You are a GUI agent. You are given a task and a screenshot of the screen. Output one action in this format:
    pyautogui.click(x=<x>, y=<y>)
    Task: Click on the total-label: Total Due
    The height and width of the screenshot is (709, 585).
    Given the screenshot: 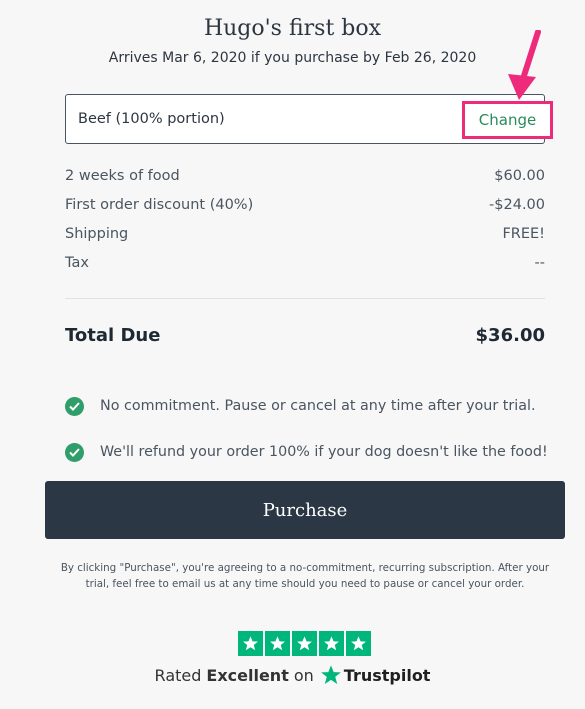 What is the action you would take?
    pyautogui.click(x=113, y=335)
    